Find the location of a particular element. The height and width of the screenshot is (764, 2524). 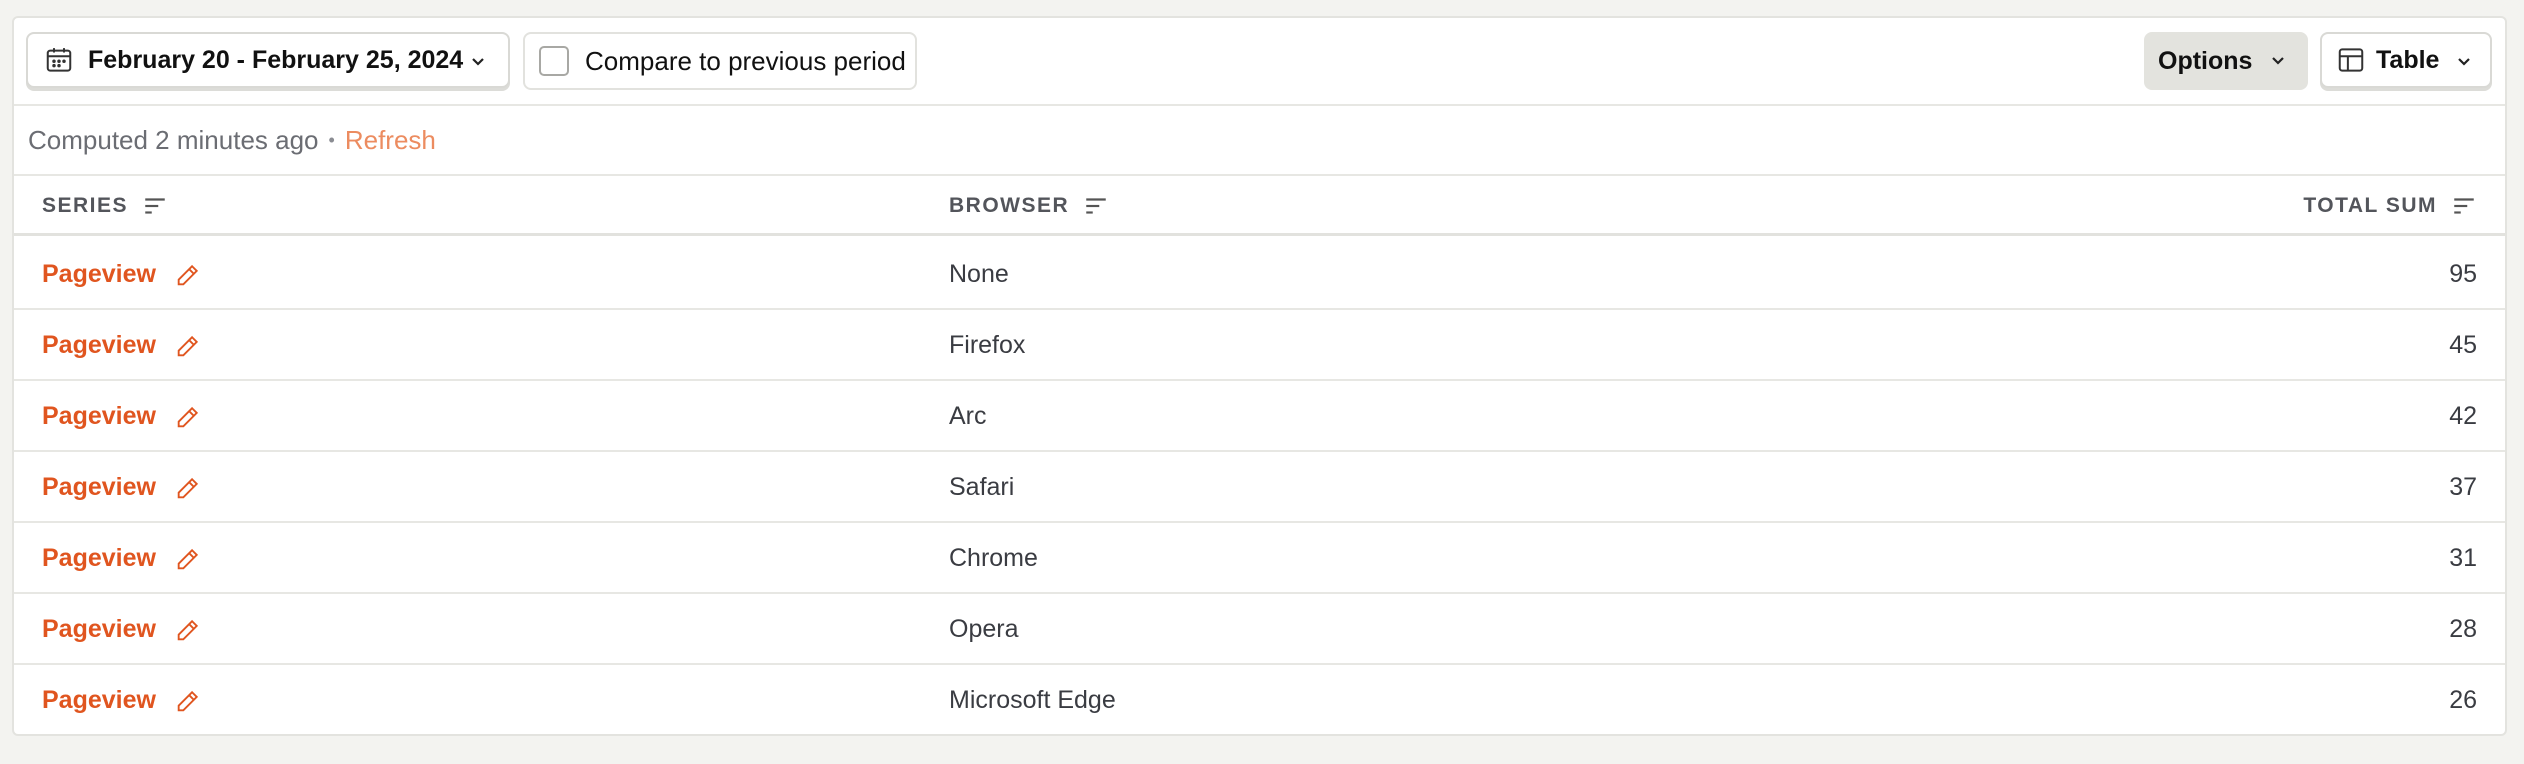

view-type-label: Table is located at coordinates (2408, 59).